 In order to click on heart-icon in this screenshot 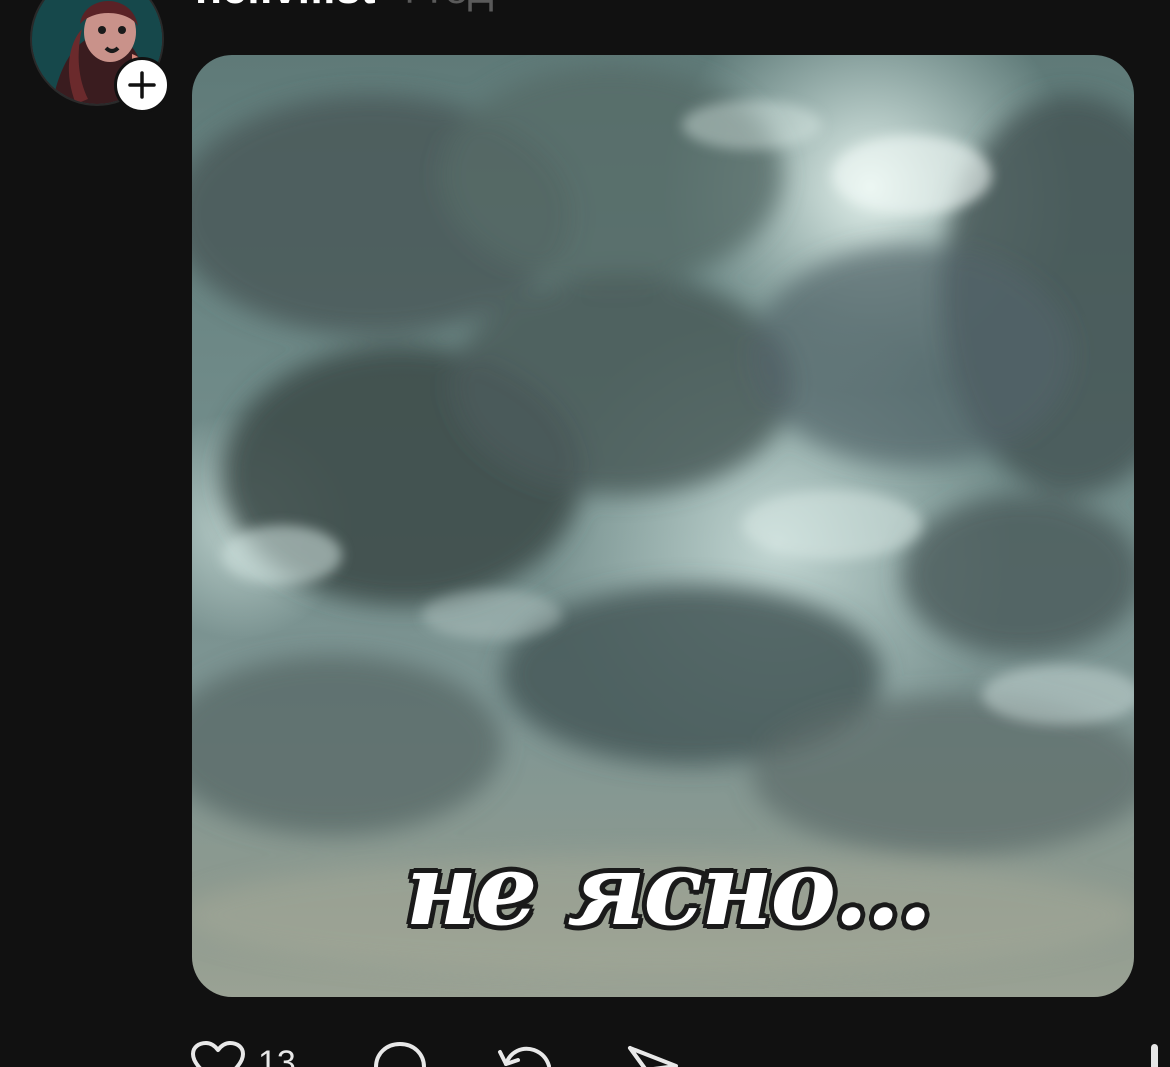, I will do `click(218, 1054)`.